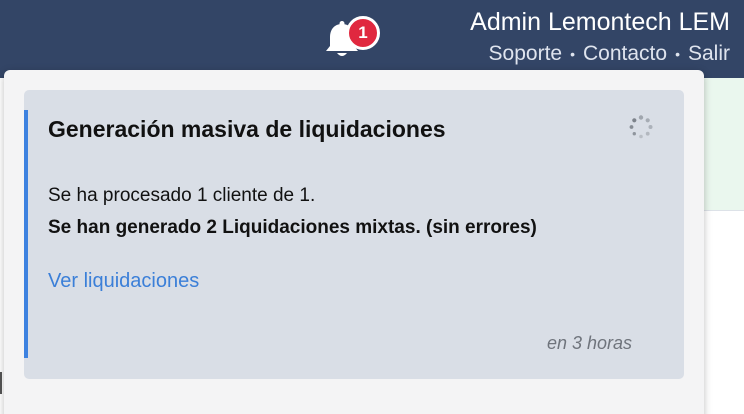  Describe the element at coordinates (123, 281) in the screenshot. I see `view-settlements-link: Ver liquidaciones` at that location.